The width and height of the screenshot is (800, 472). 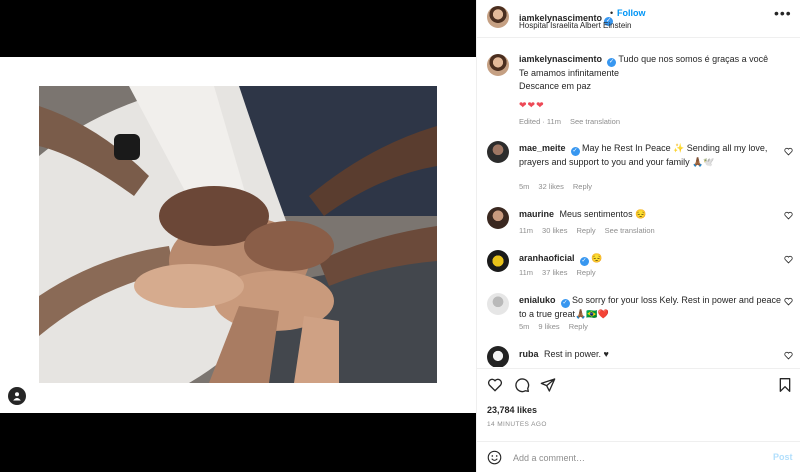 I want to click on post-comment-button: Post, so click(x=783, y=457).